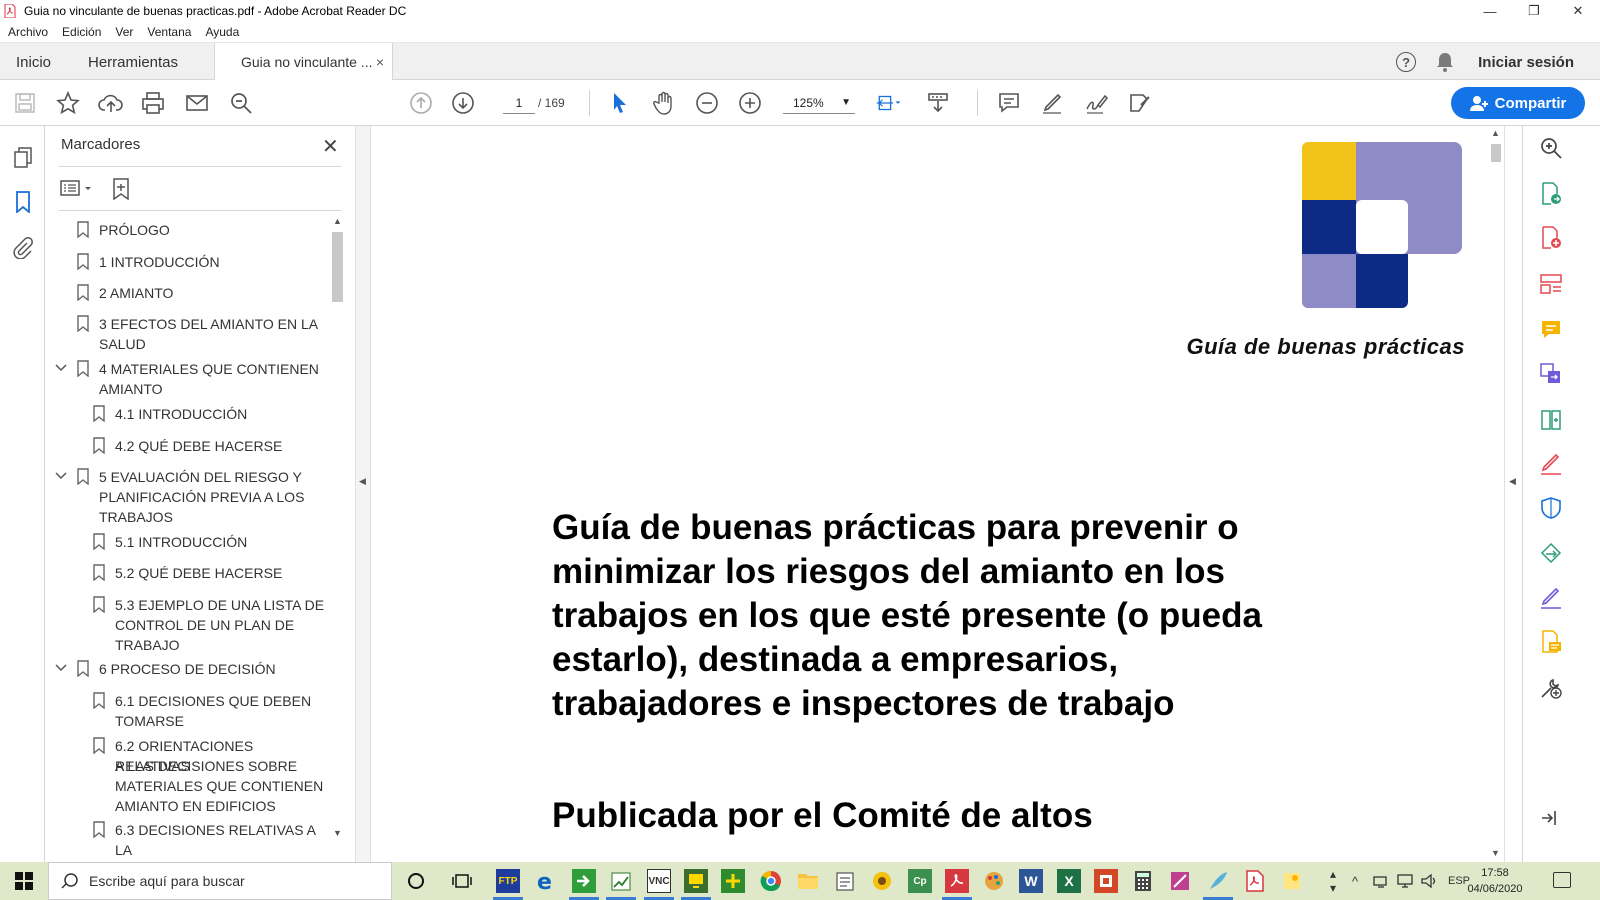 The width and height of the screenshot is (1600, 900). What do you see at coordinates (1552, 509) in the screenshot?
I see `protect-shield-icon` at bounding box center [1552, 509].